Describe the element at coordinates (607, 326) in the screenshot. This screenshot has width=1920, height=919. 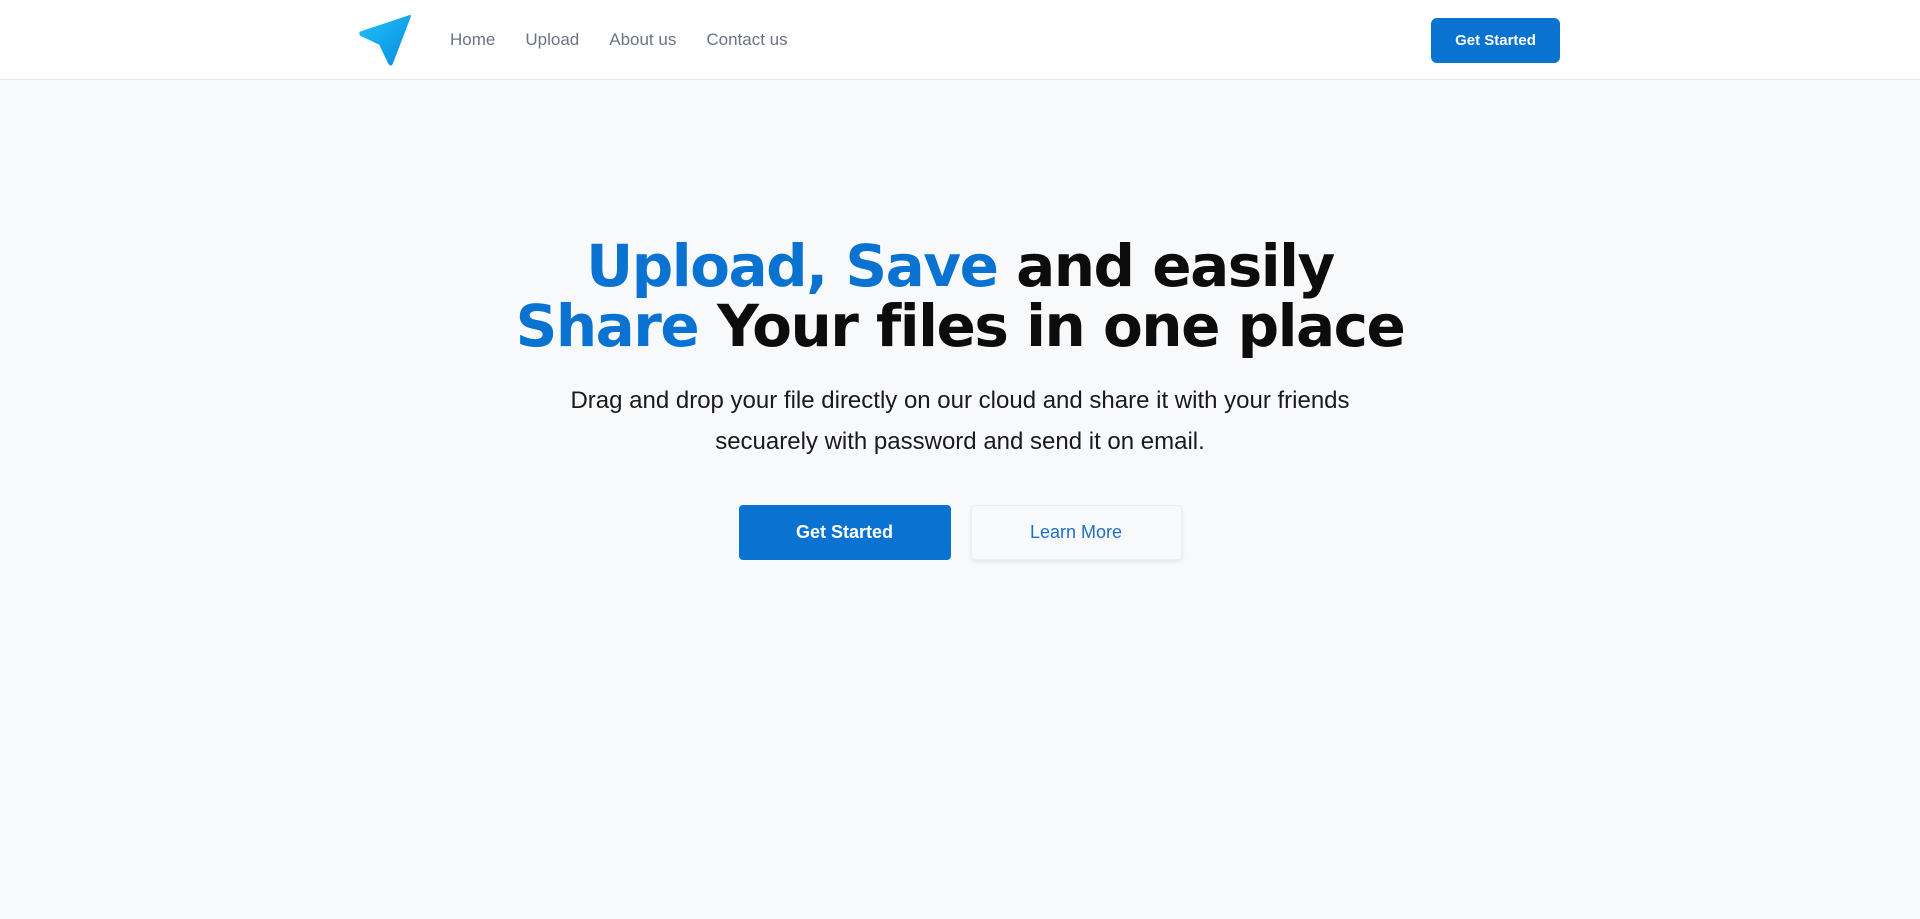
I see `hero-title-accent-2: Share` at that location.